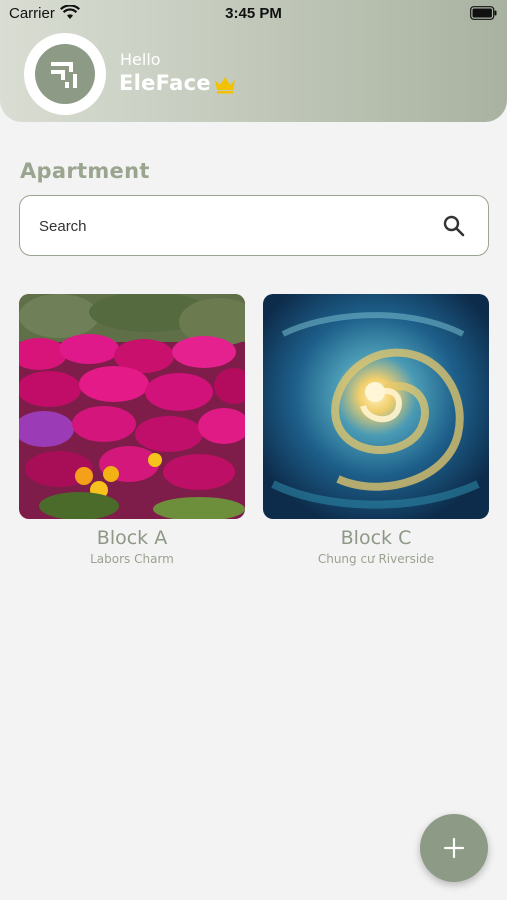 The image size is (507, 900). I want to click on app-logo, so click(65, 74).